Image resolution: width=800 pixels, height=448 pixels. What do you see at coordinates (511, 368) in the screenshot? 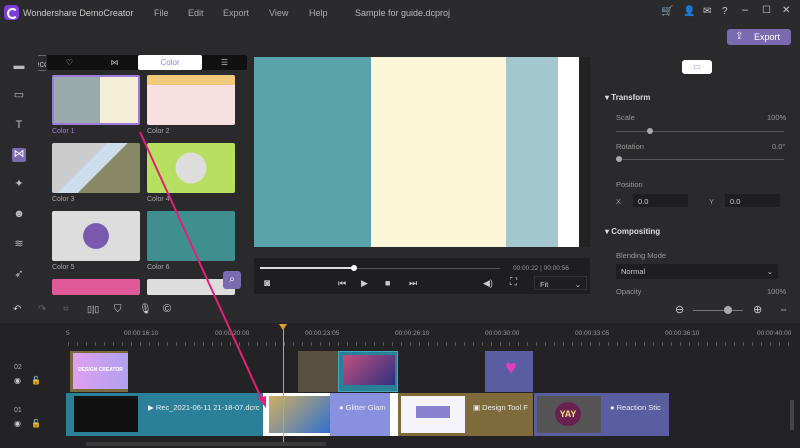
I see `heart-icon: ♥` at bounding box center [511, 368].